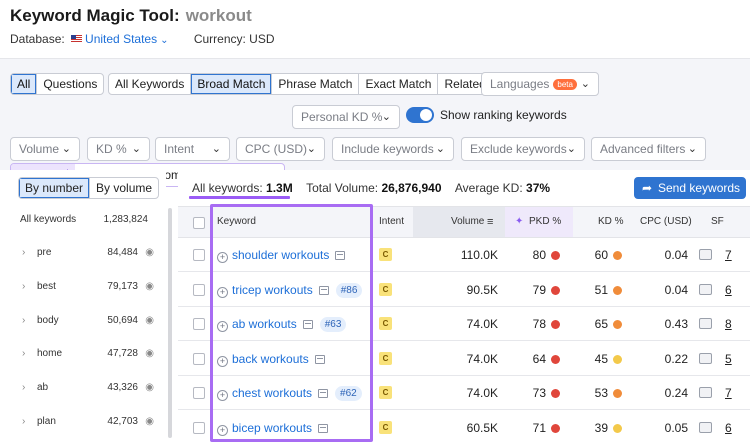  I want to click on keyword-link: bicep workouts, so click(272, 428).